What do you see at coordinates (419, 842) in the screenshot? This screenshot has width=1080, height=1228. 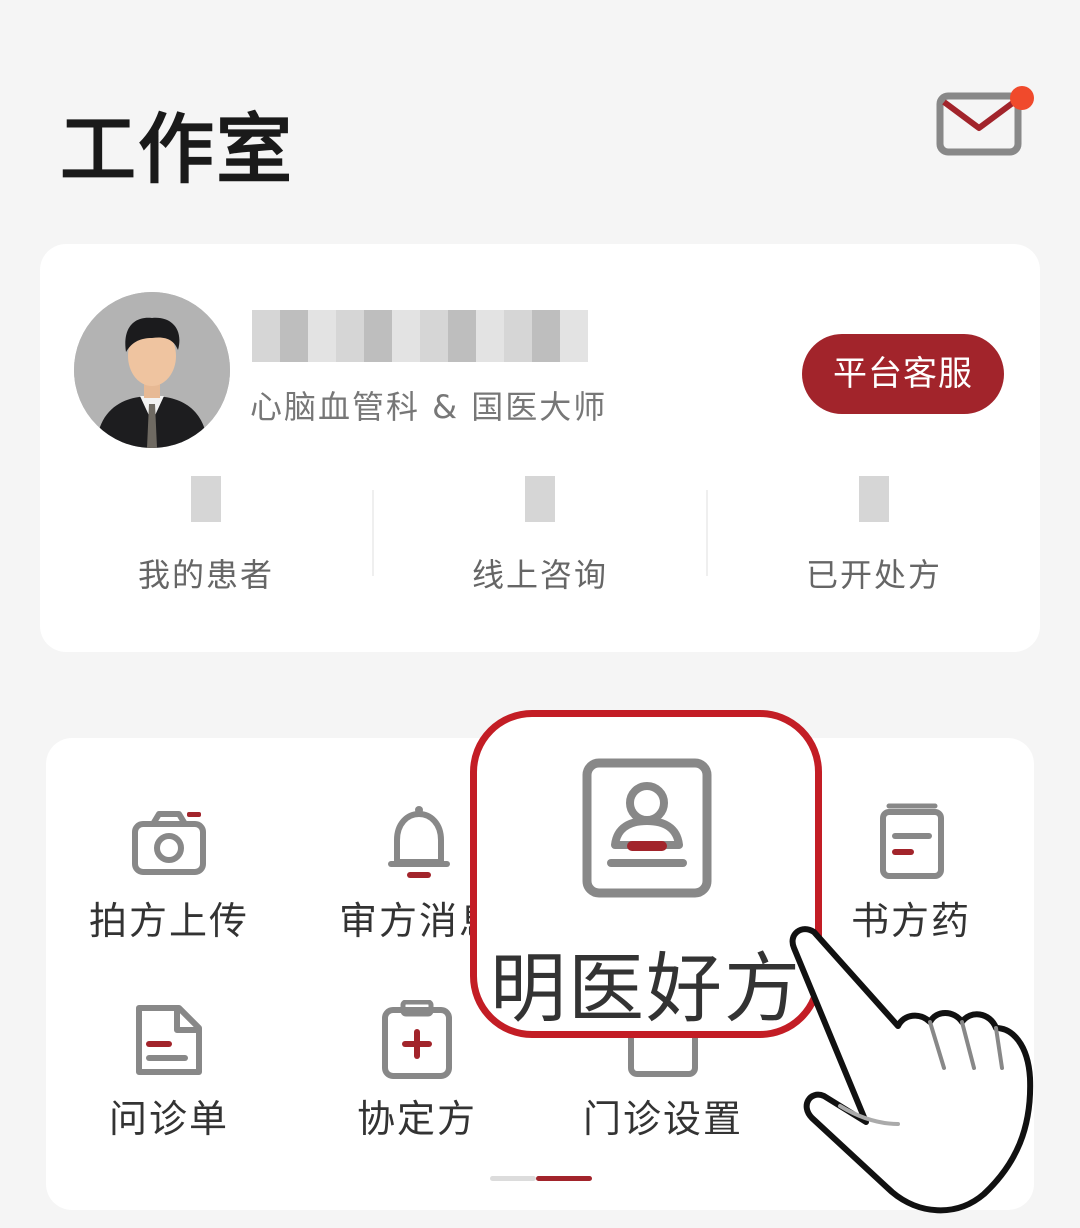 I see `bell-icon` at bounding box center [419, 842].